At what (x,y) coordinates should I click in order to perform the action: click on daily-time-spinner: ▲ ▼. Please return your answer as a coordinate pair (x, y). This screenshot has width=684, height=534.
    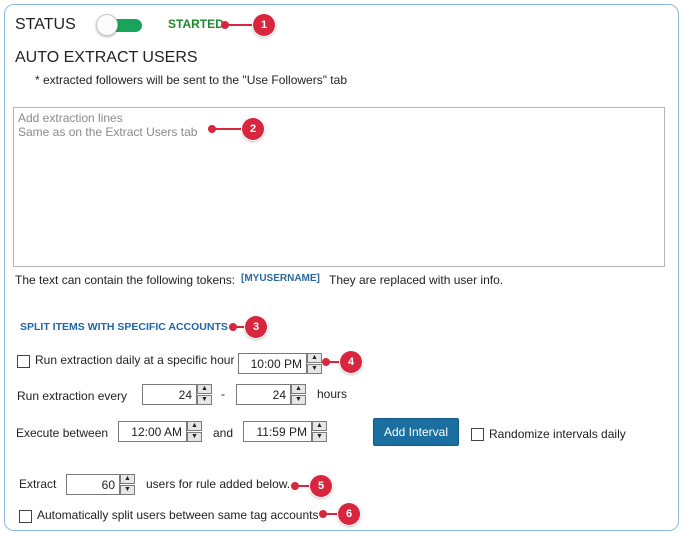
    Looking at the image, I should click on (314, 363).